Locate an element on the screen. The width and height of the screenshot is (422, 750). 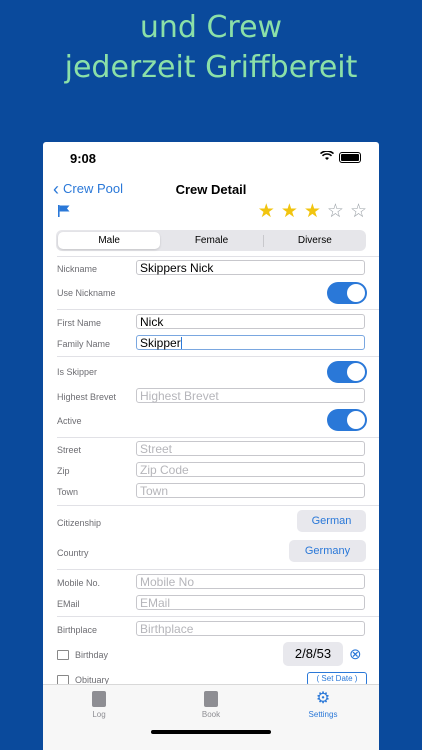
status-icons is located at coordinates (340, 157).